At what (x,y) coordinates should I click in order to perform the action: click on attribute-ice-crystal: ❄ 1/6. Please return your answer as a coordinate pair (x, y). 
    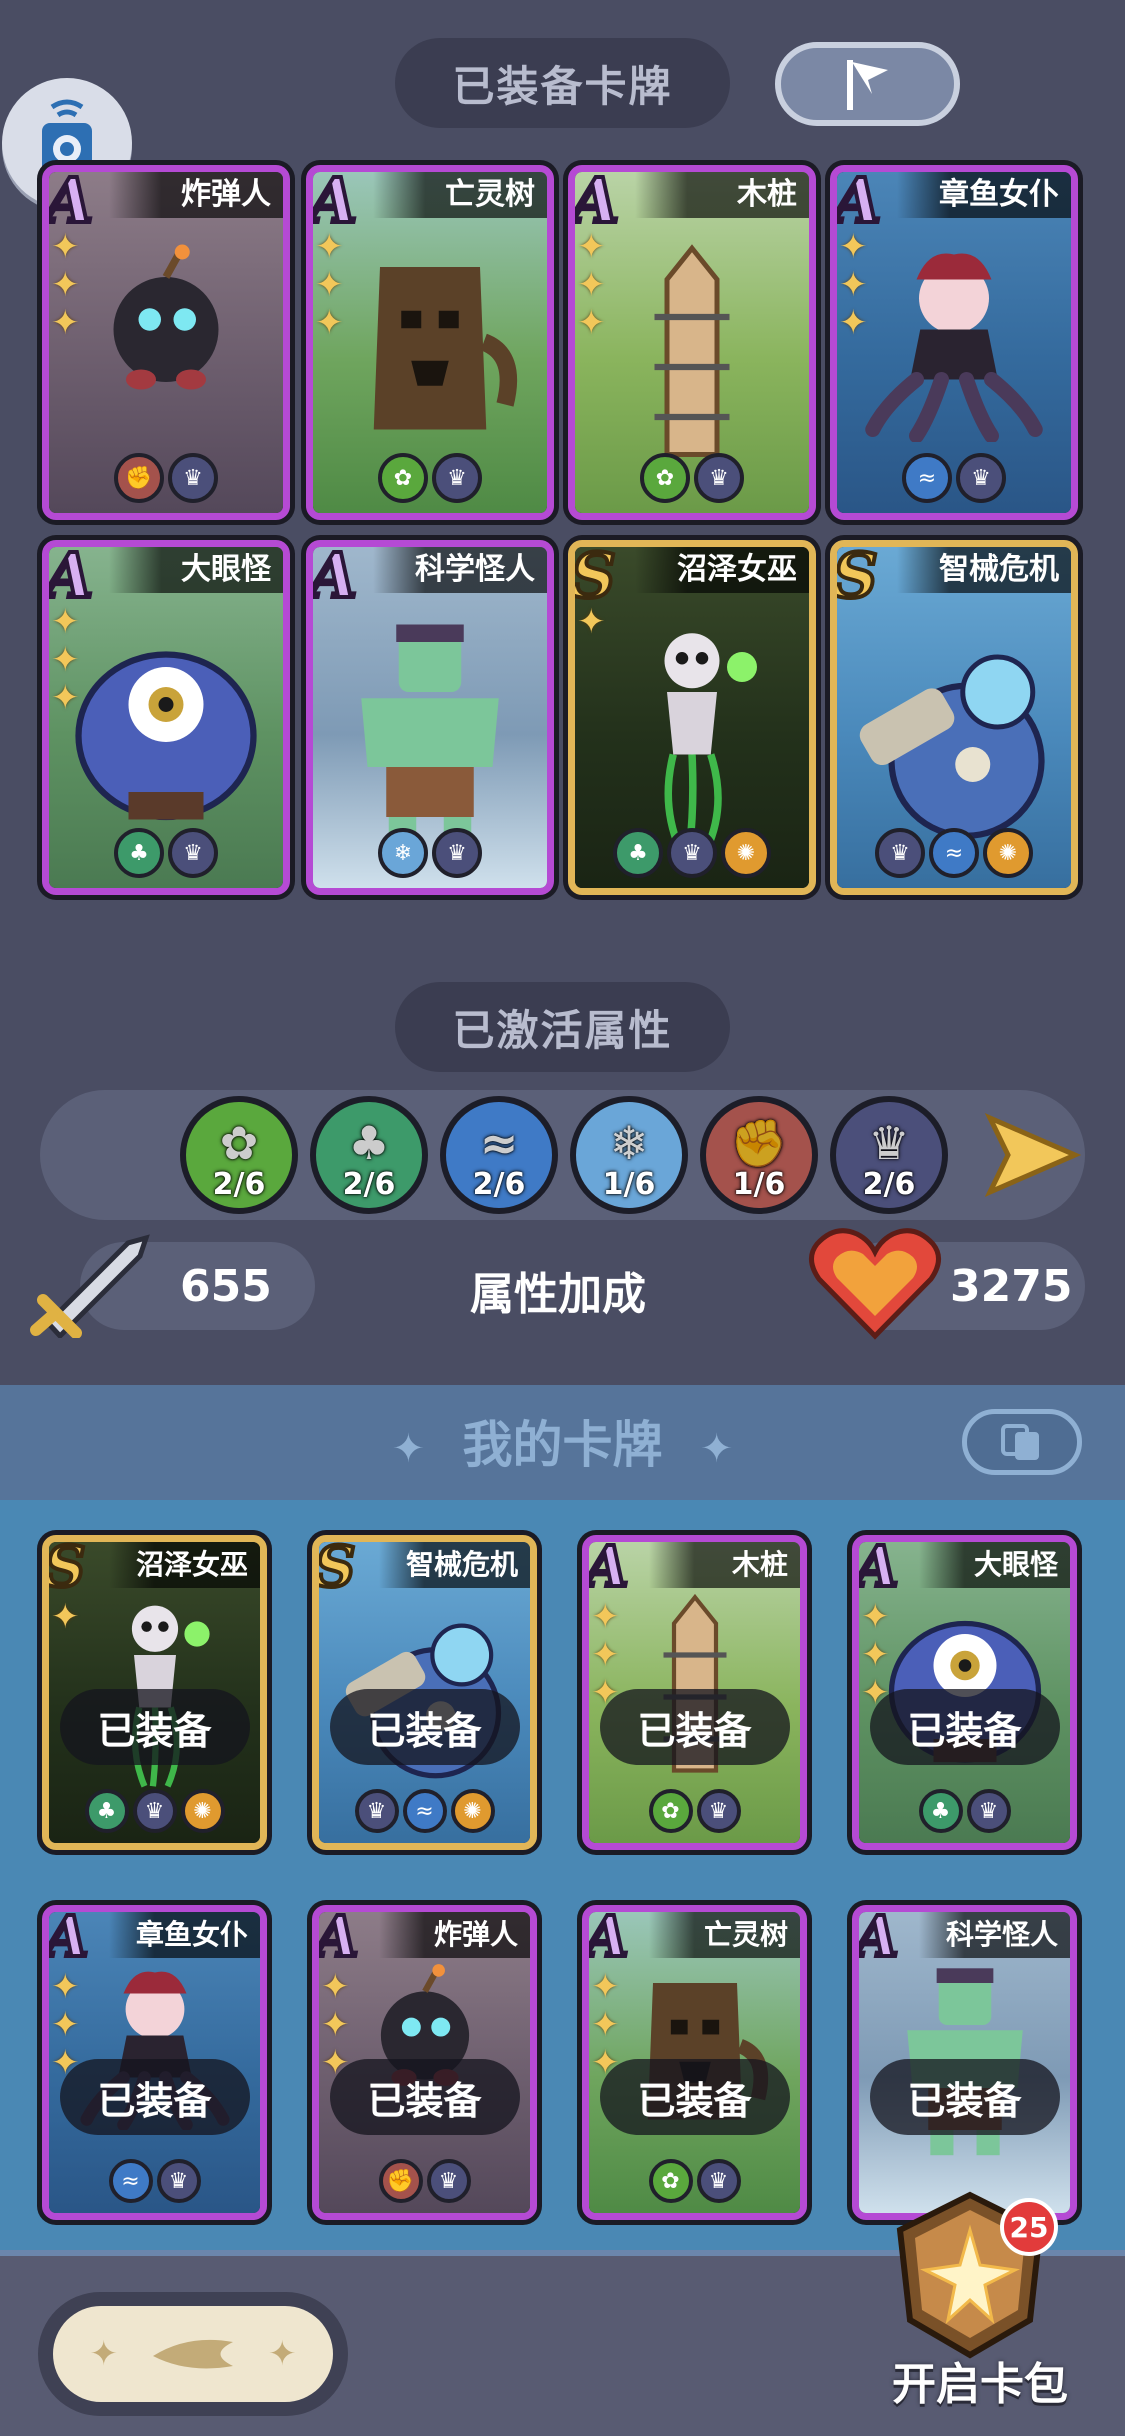
    Looking at the image, I should click on (629, 1155).